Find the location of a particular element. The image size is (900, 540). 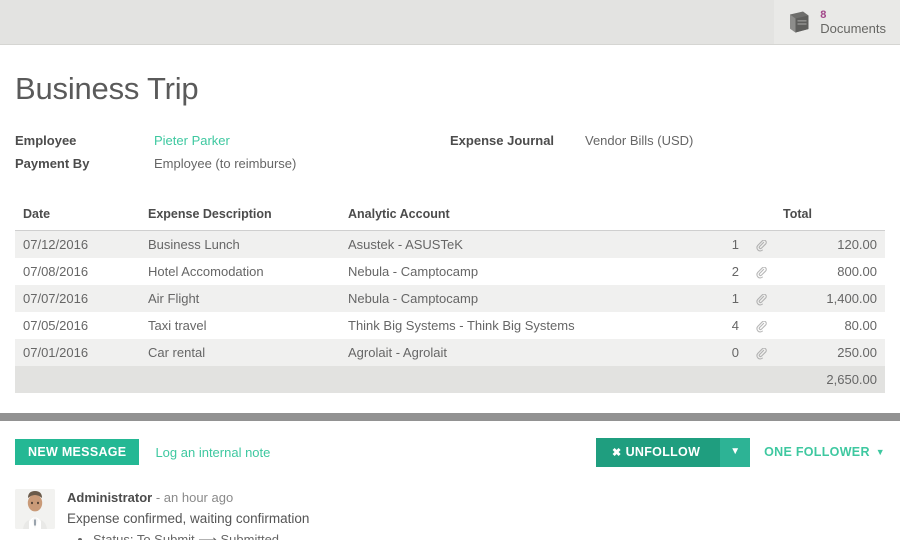

column-header-analytic-account: Analytic Account is located at coordinates (523, 217).